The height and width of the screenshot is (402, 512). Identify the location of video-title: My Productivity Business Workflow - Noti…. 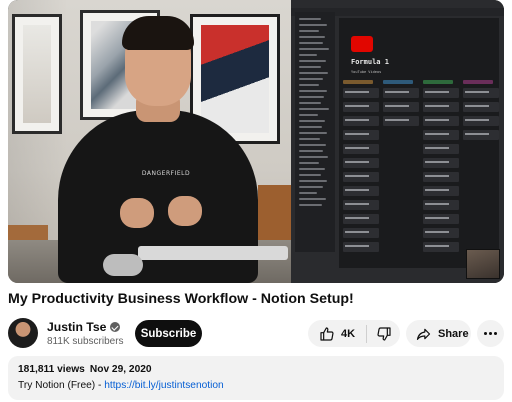
(181, 299).